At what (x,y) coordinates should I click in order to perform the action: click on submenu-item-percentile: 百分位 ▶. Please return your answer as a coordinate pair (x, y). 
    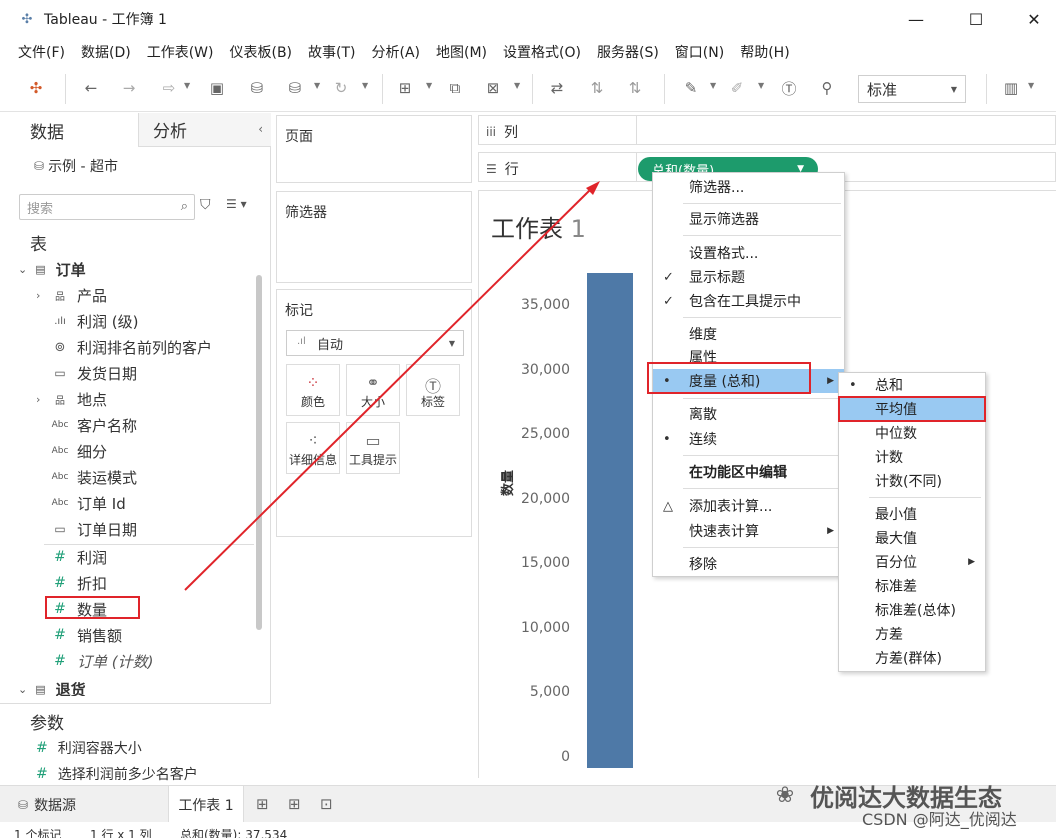
    Looking at the image, I should click on (912, 562).